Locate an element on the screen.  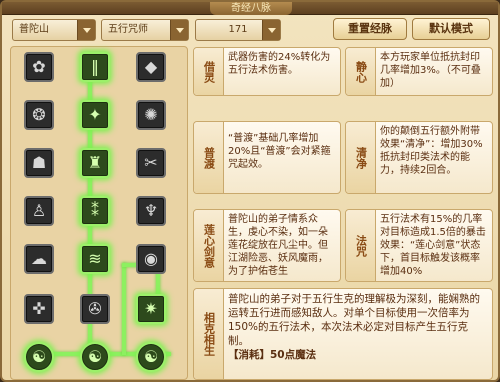
skill-card: 普渡 “普渡”基础几率增加20%且“普渡”会对紧箍咒起效。 is located at coordinates (267, 157).